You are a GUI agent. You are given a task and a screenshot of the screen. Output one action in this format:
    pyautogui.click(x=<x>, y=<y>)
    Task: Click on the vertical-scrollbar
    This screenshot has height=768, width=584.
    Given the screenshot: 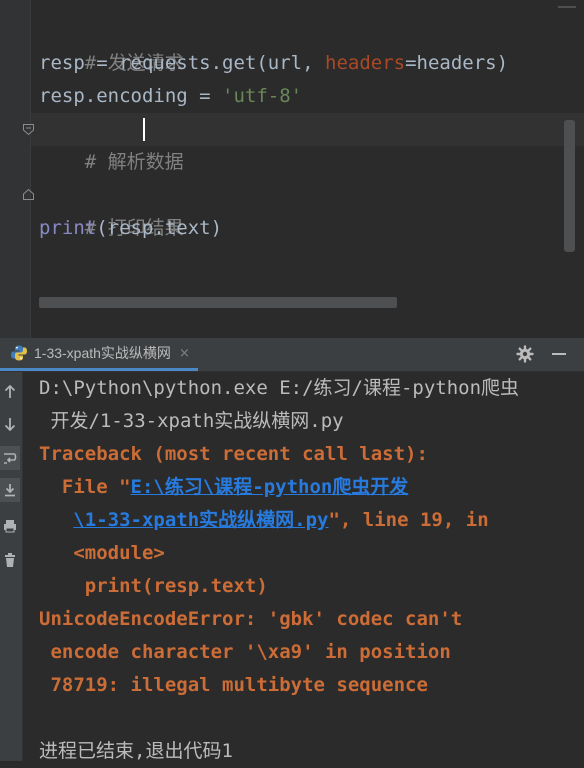 What is the action you would take?
    pyautogui.click(x=569, y=186)
    